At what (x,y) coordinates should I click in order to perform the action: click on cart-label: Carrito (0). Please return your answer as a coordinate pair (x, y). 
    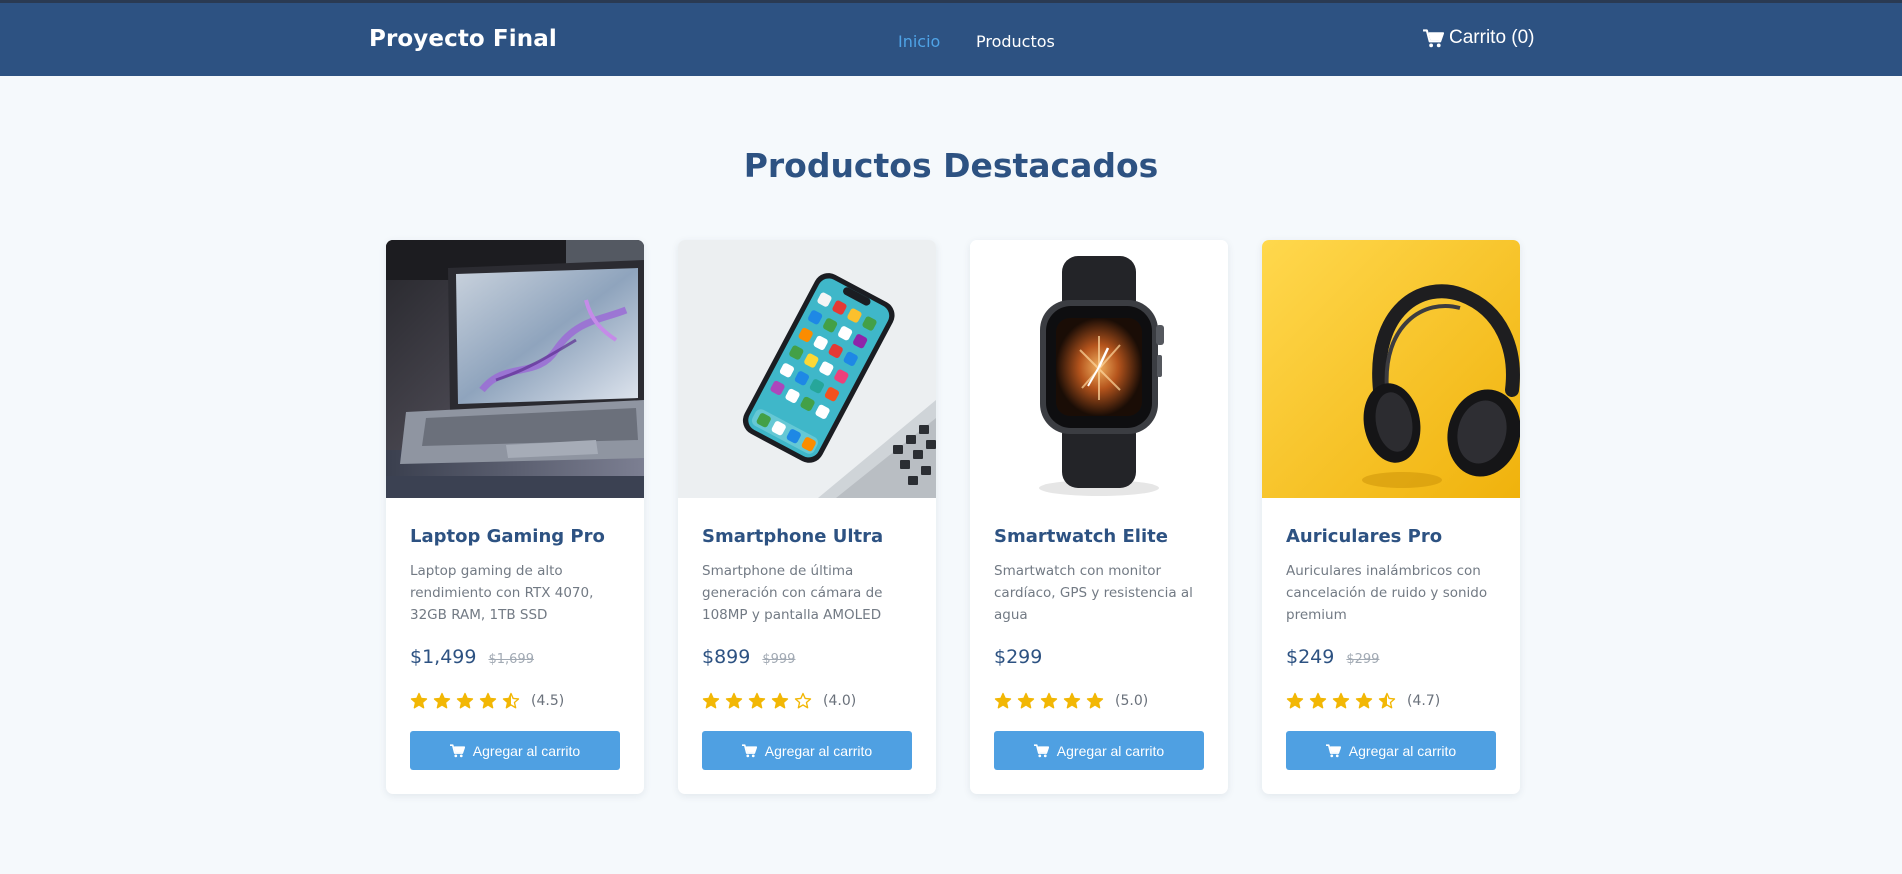
    Looking at the image, I should click on (1492, 37).